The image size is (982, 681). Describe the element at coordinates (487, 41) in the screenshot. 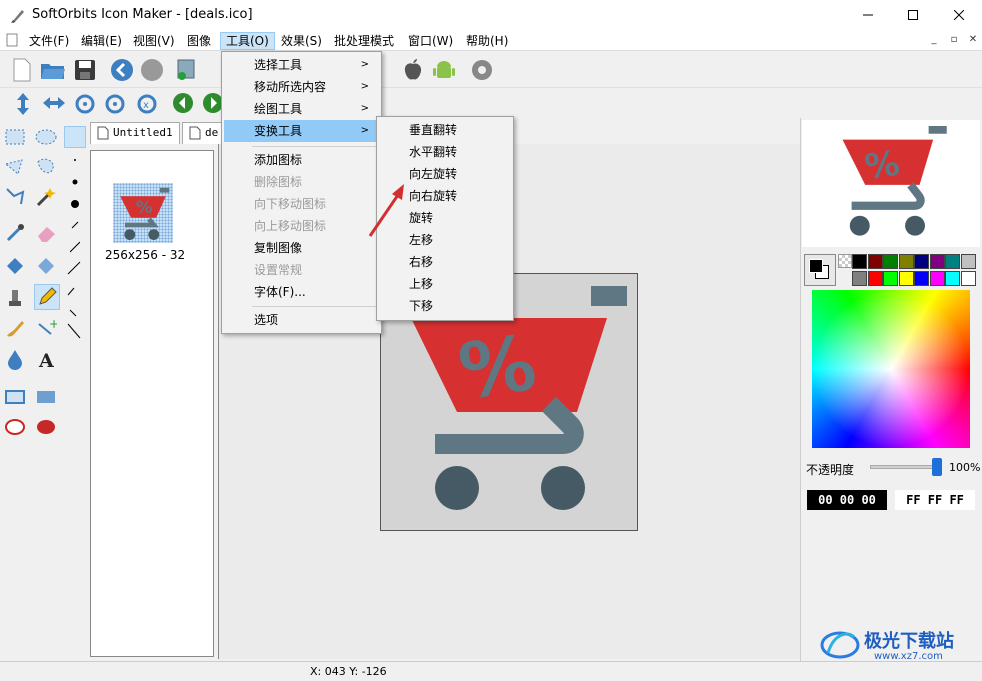

I see `menu-help: 帮助(H)` at that location.